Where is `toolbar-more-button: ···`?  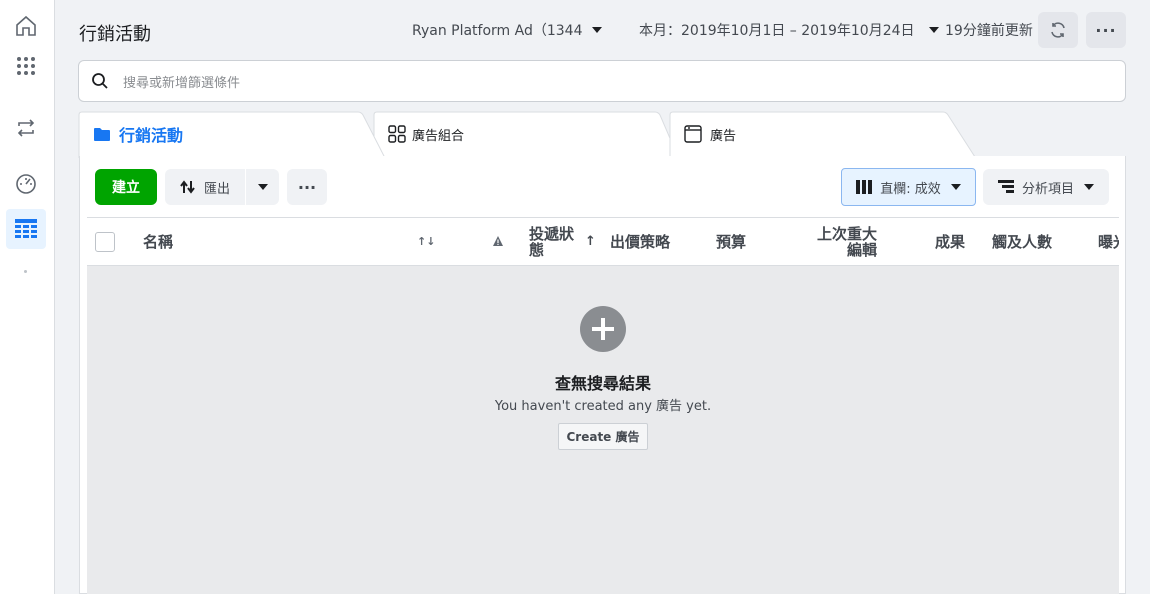 toolbar-more-button: ··· is located at coordinates (307, 187).